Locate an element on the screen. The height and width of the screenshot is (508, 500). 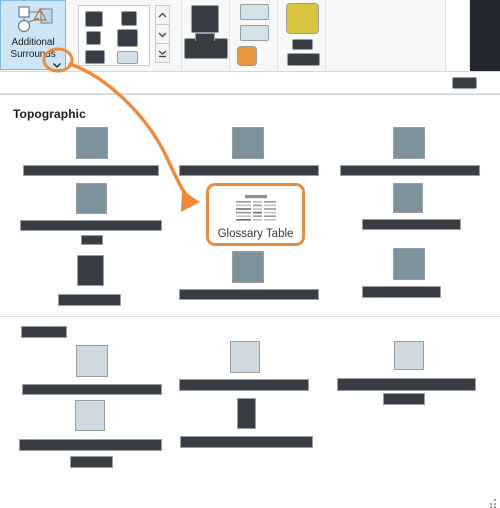
sub-toolbar-item is located at coordinates (464, 83).